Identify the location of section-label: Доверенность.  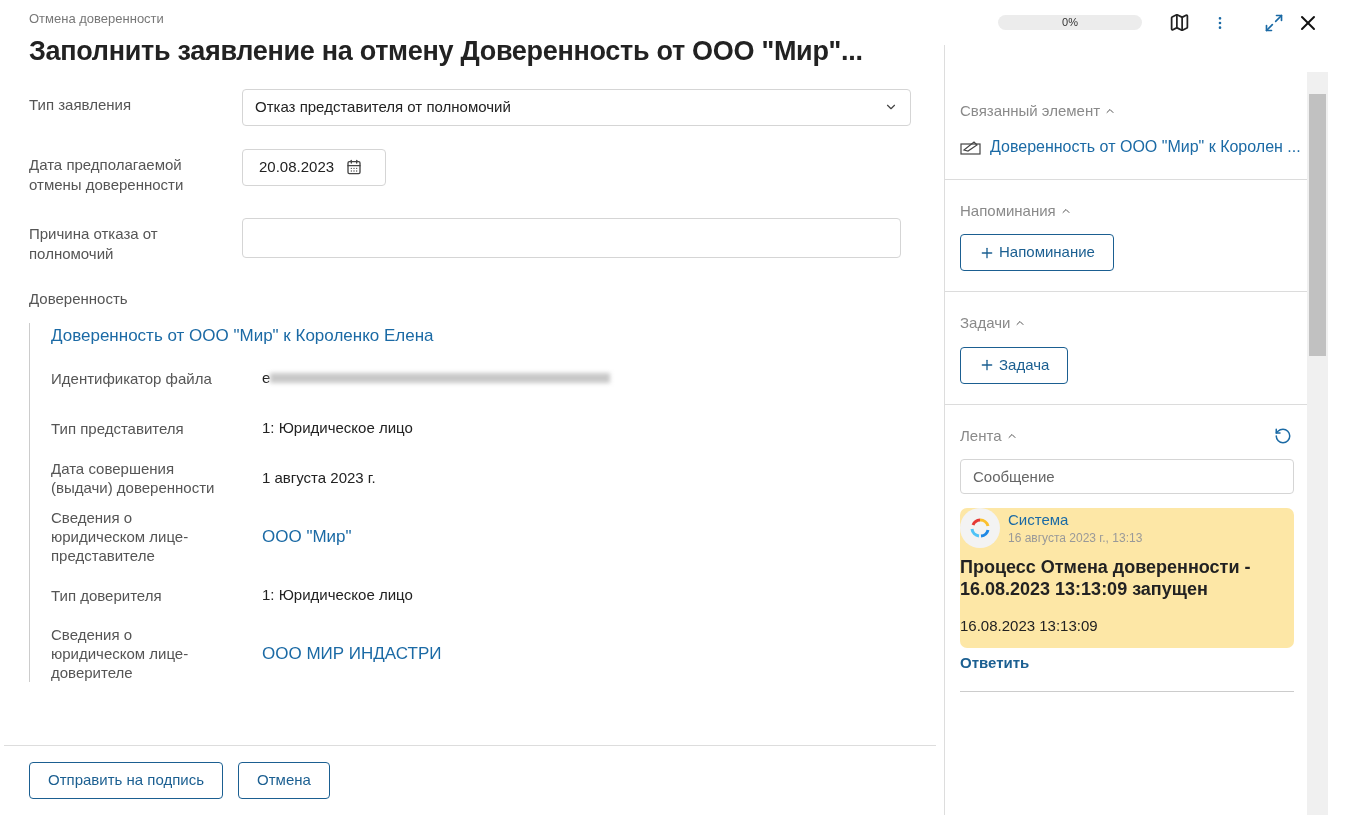
(78, 298).